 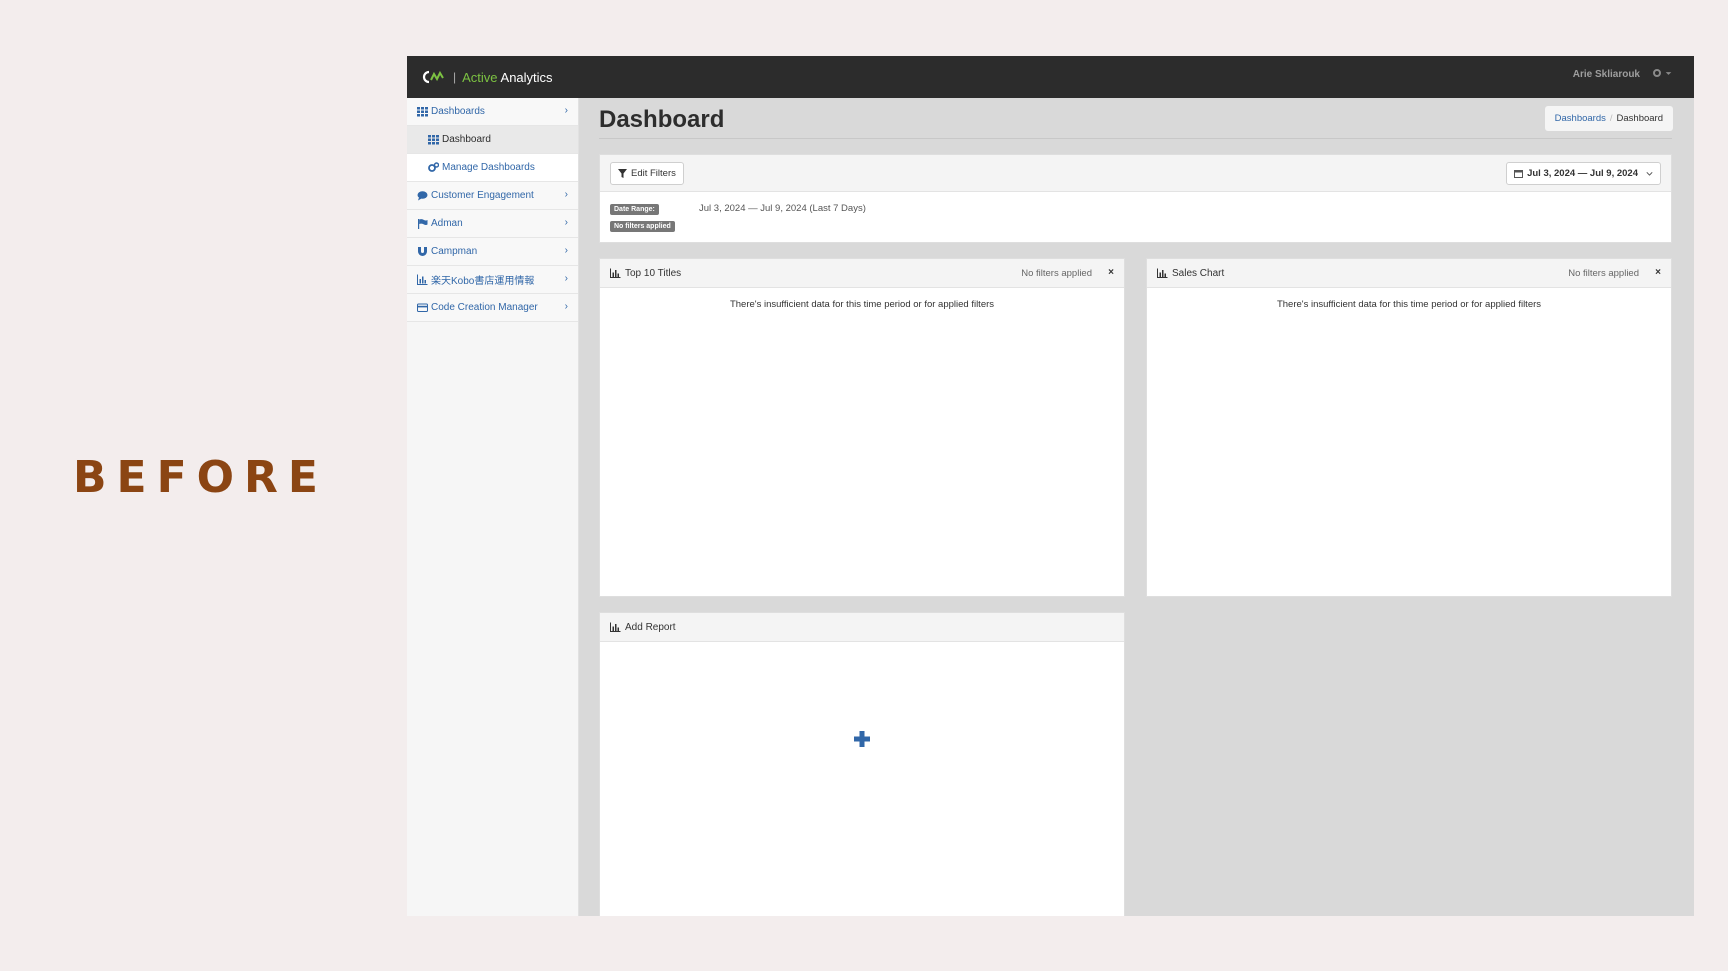 What do you see at coordinates (650, 627) in the screenshot?
I see `card-title: Add Report` at bounding box center [650, 627].